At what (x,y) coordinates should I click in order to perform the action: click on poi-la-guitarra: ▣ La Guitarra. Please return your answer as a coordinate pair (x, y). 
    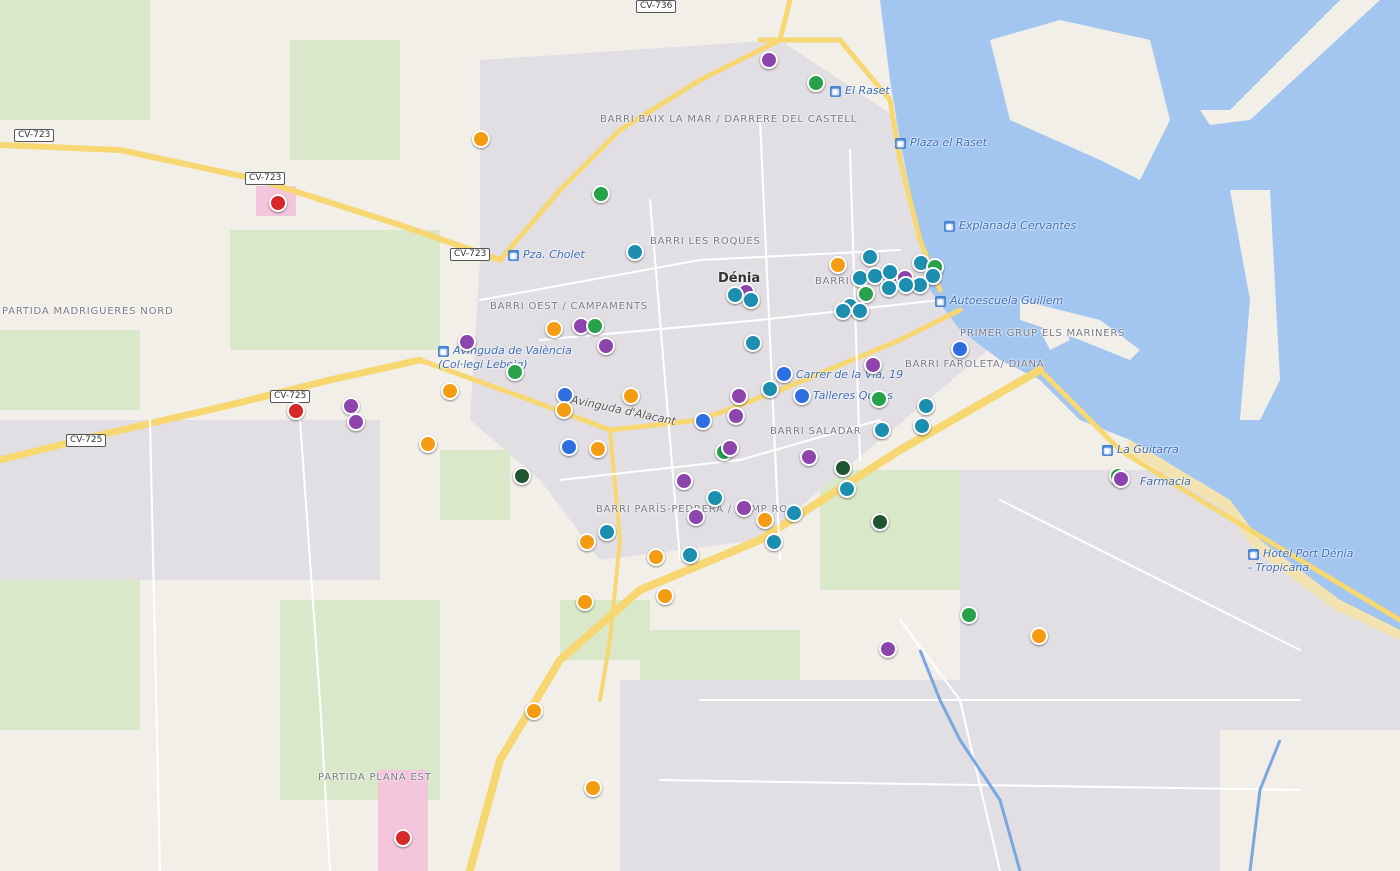
    Looking at the image, I should click on (1140, 449).